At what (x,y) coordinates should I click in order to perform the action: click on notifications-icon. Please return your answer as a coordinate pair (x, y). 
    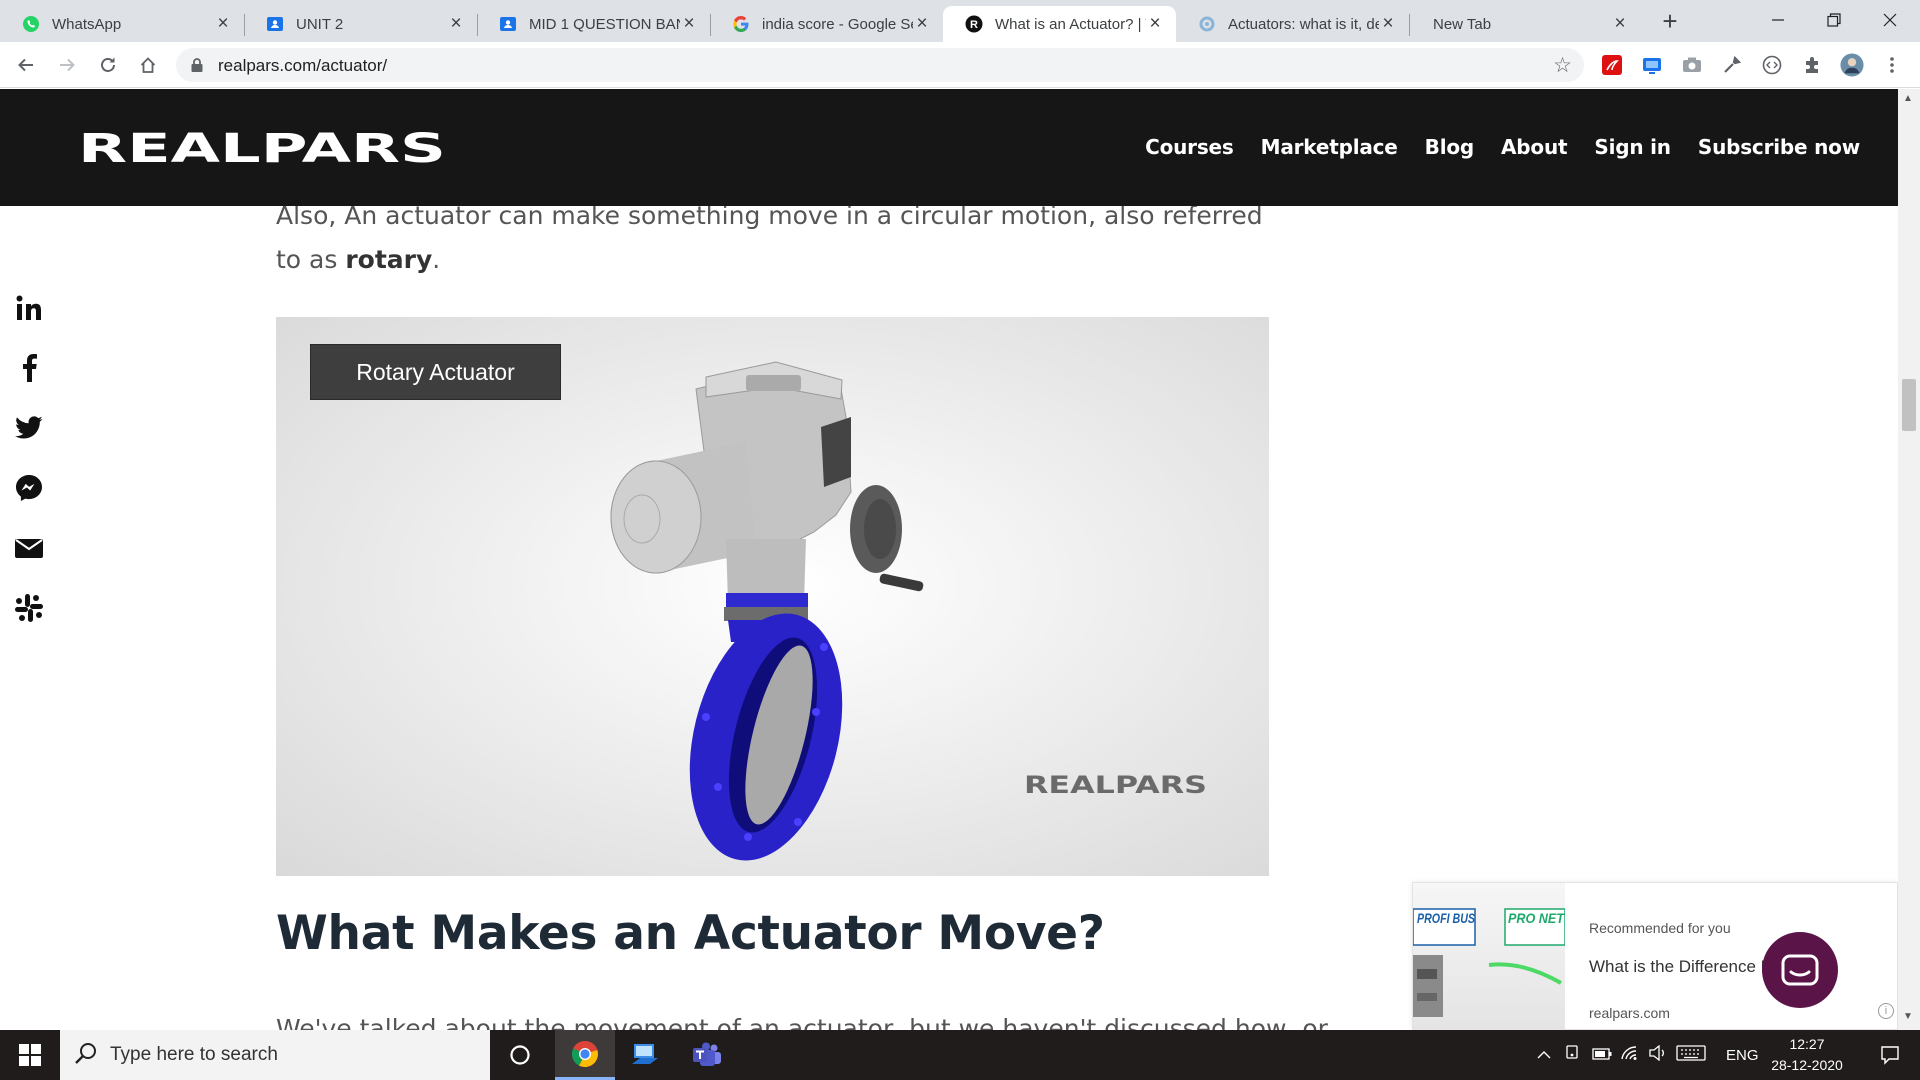
    Looking at the image, I should click on (1890, 1055).